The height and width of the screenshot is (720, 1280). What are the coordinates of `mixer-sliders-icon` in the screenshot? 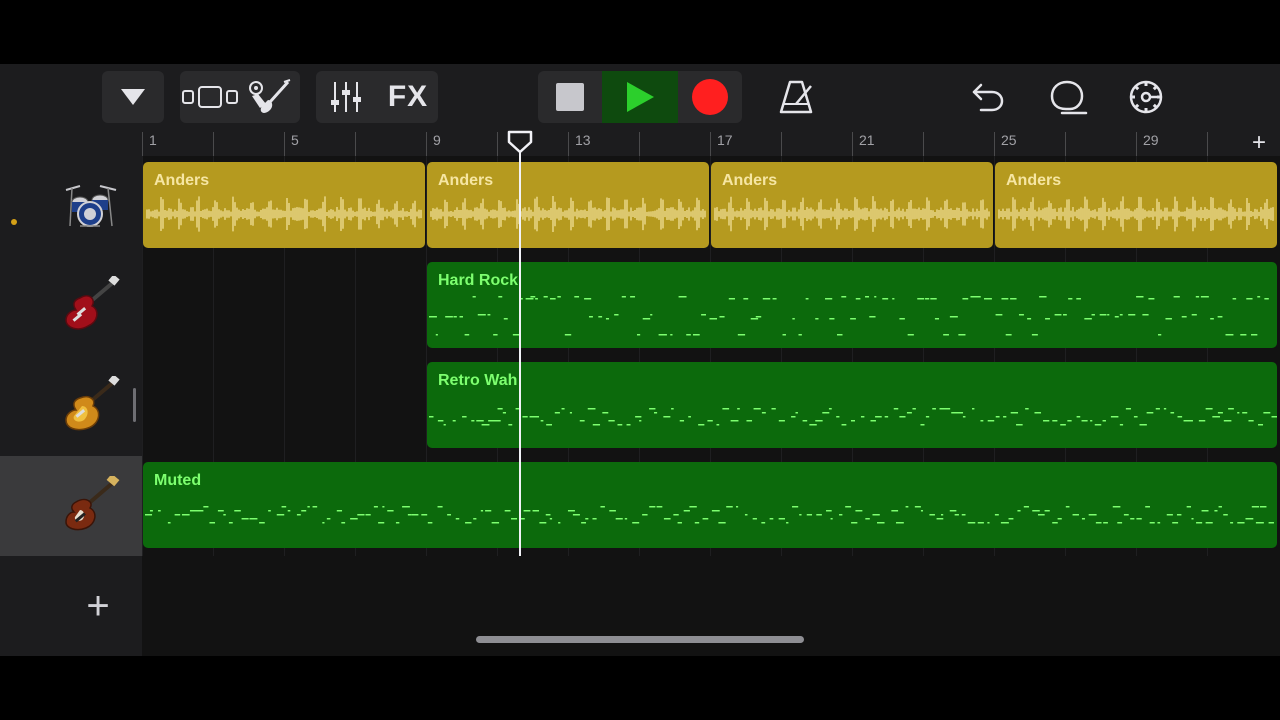 It's located at (346, 97).